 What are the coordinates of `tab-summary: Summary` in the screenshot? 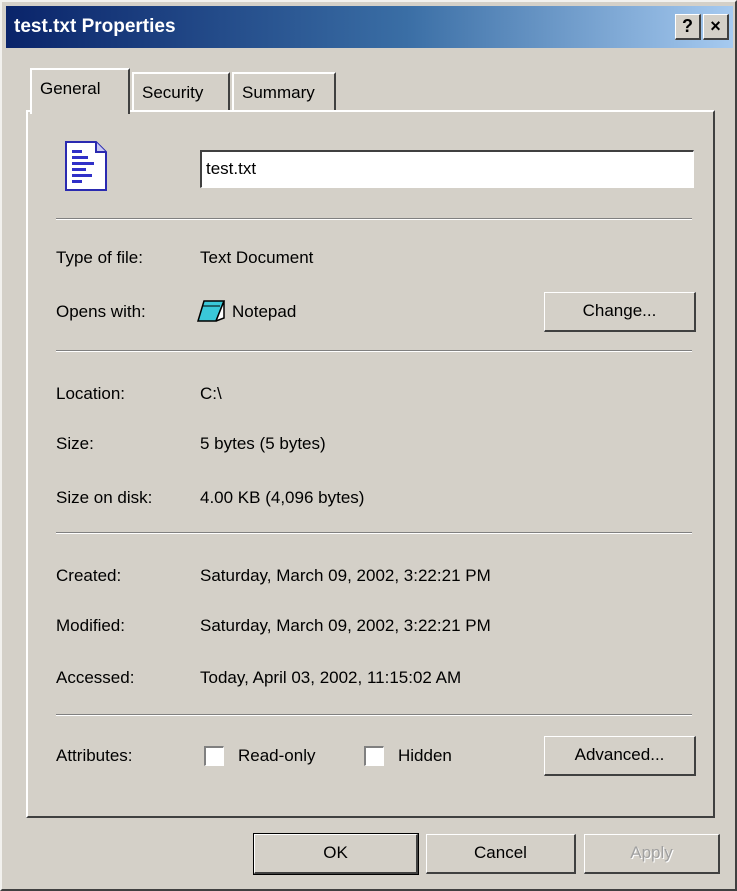 It's located at (284, 92).